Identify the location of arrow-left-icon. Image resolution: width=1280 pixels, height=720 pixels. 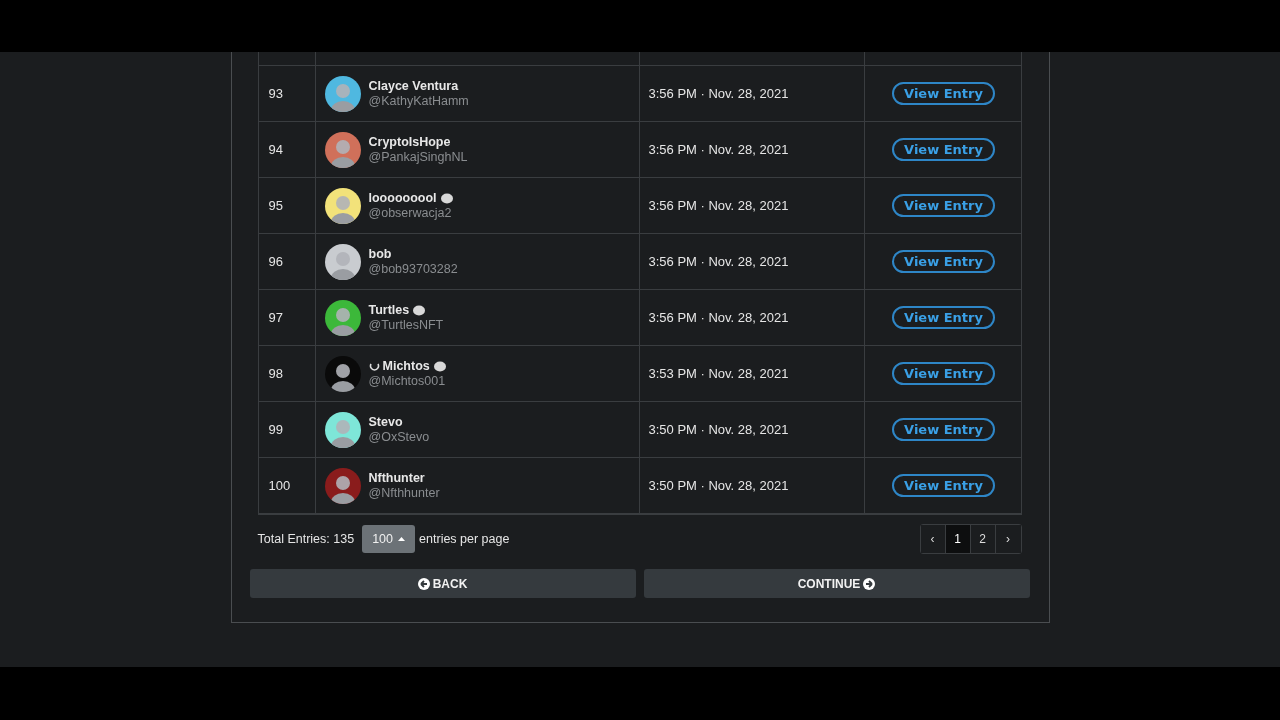
(423, 583).